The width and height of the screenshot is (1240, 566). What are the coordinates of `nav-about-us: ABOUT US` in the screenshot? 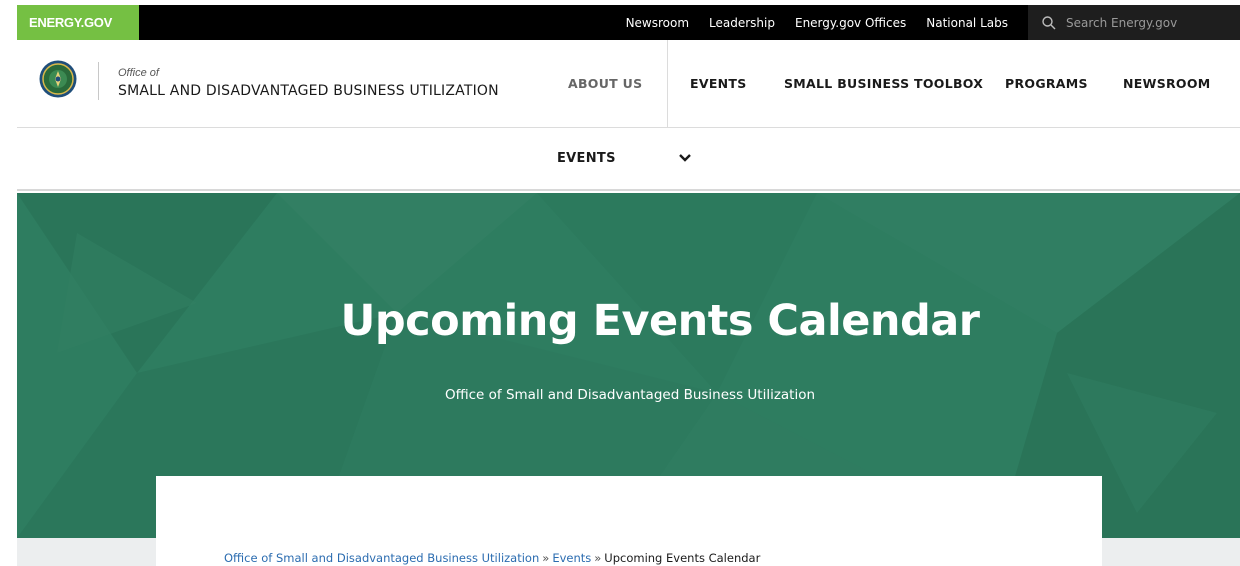 It's located at (605, 83).